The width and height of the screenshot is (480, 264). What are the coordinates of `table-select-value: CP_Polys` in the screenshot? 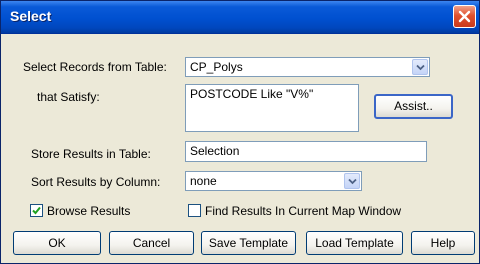 It's located at (216, 67).